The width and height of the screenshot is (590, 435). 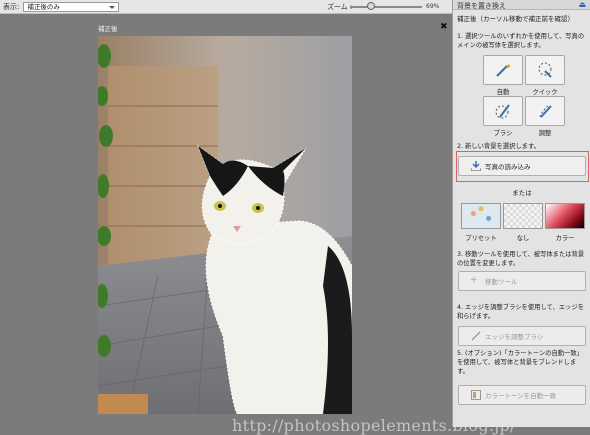 I want to click on view-toolbar: 表示: 補正後のみ ズーム : 69%, so click(x=226, y=7).